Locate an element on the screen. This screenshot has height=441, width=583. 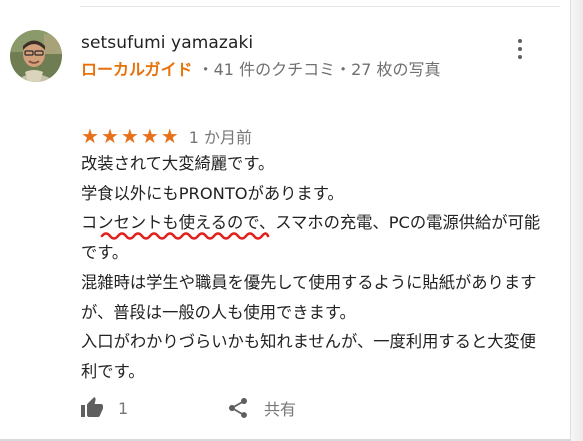
like-count: 1 is located at coordinates (123, 408).